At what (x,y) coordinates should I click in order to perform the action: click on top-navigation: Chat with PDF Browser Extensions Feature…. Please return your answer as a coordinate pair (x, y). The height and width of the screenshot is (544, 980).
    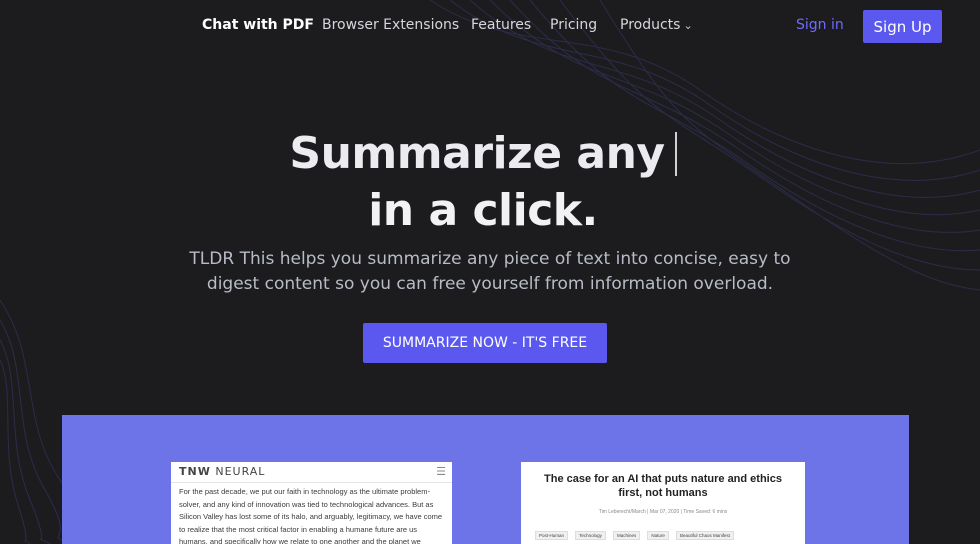
    Looking at the image, I should click on (490, 26).